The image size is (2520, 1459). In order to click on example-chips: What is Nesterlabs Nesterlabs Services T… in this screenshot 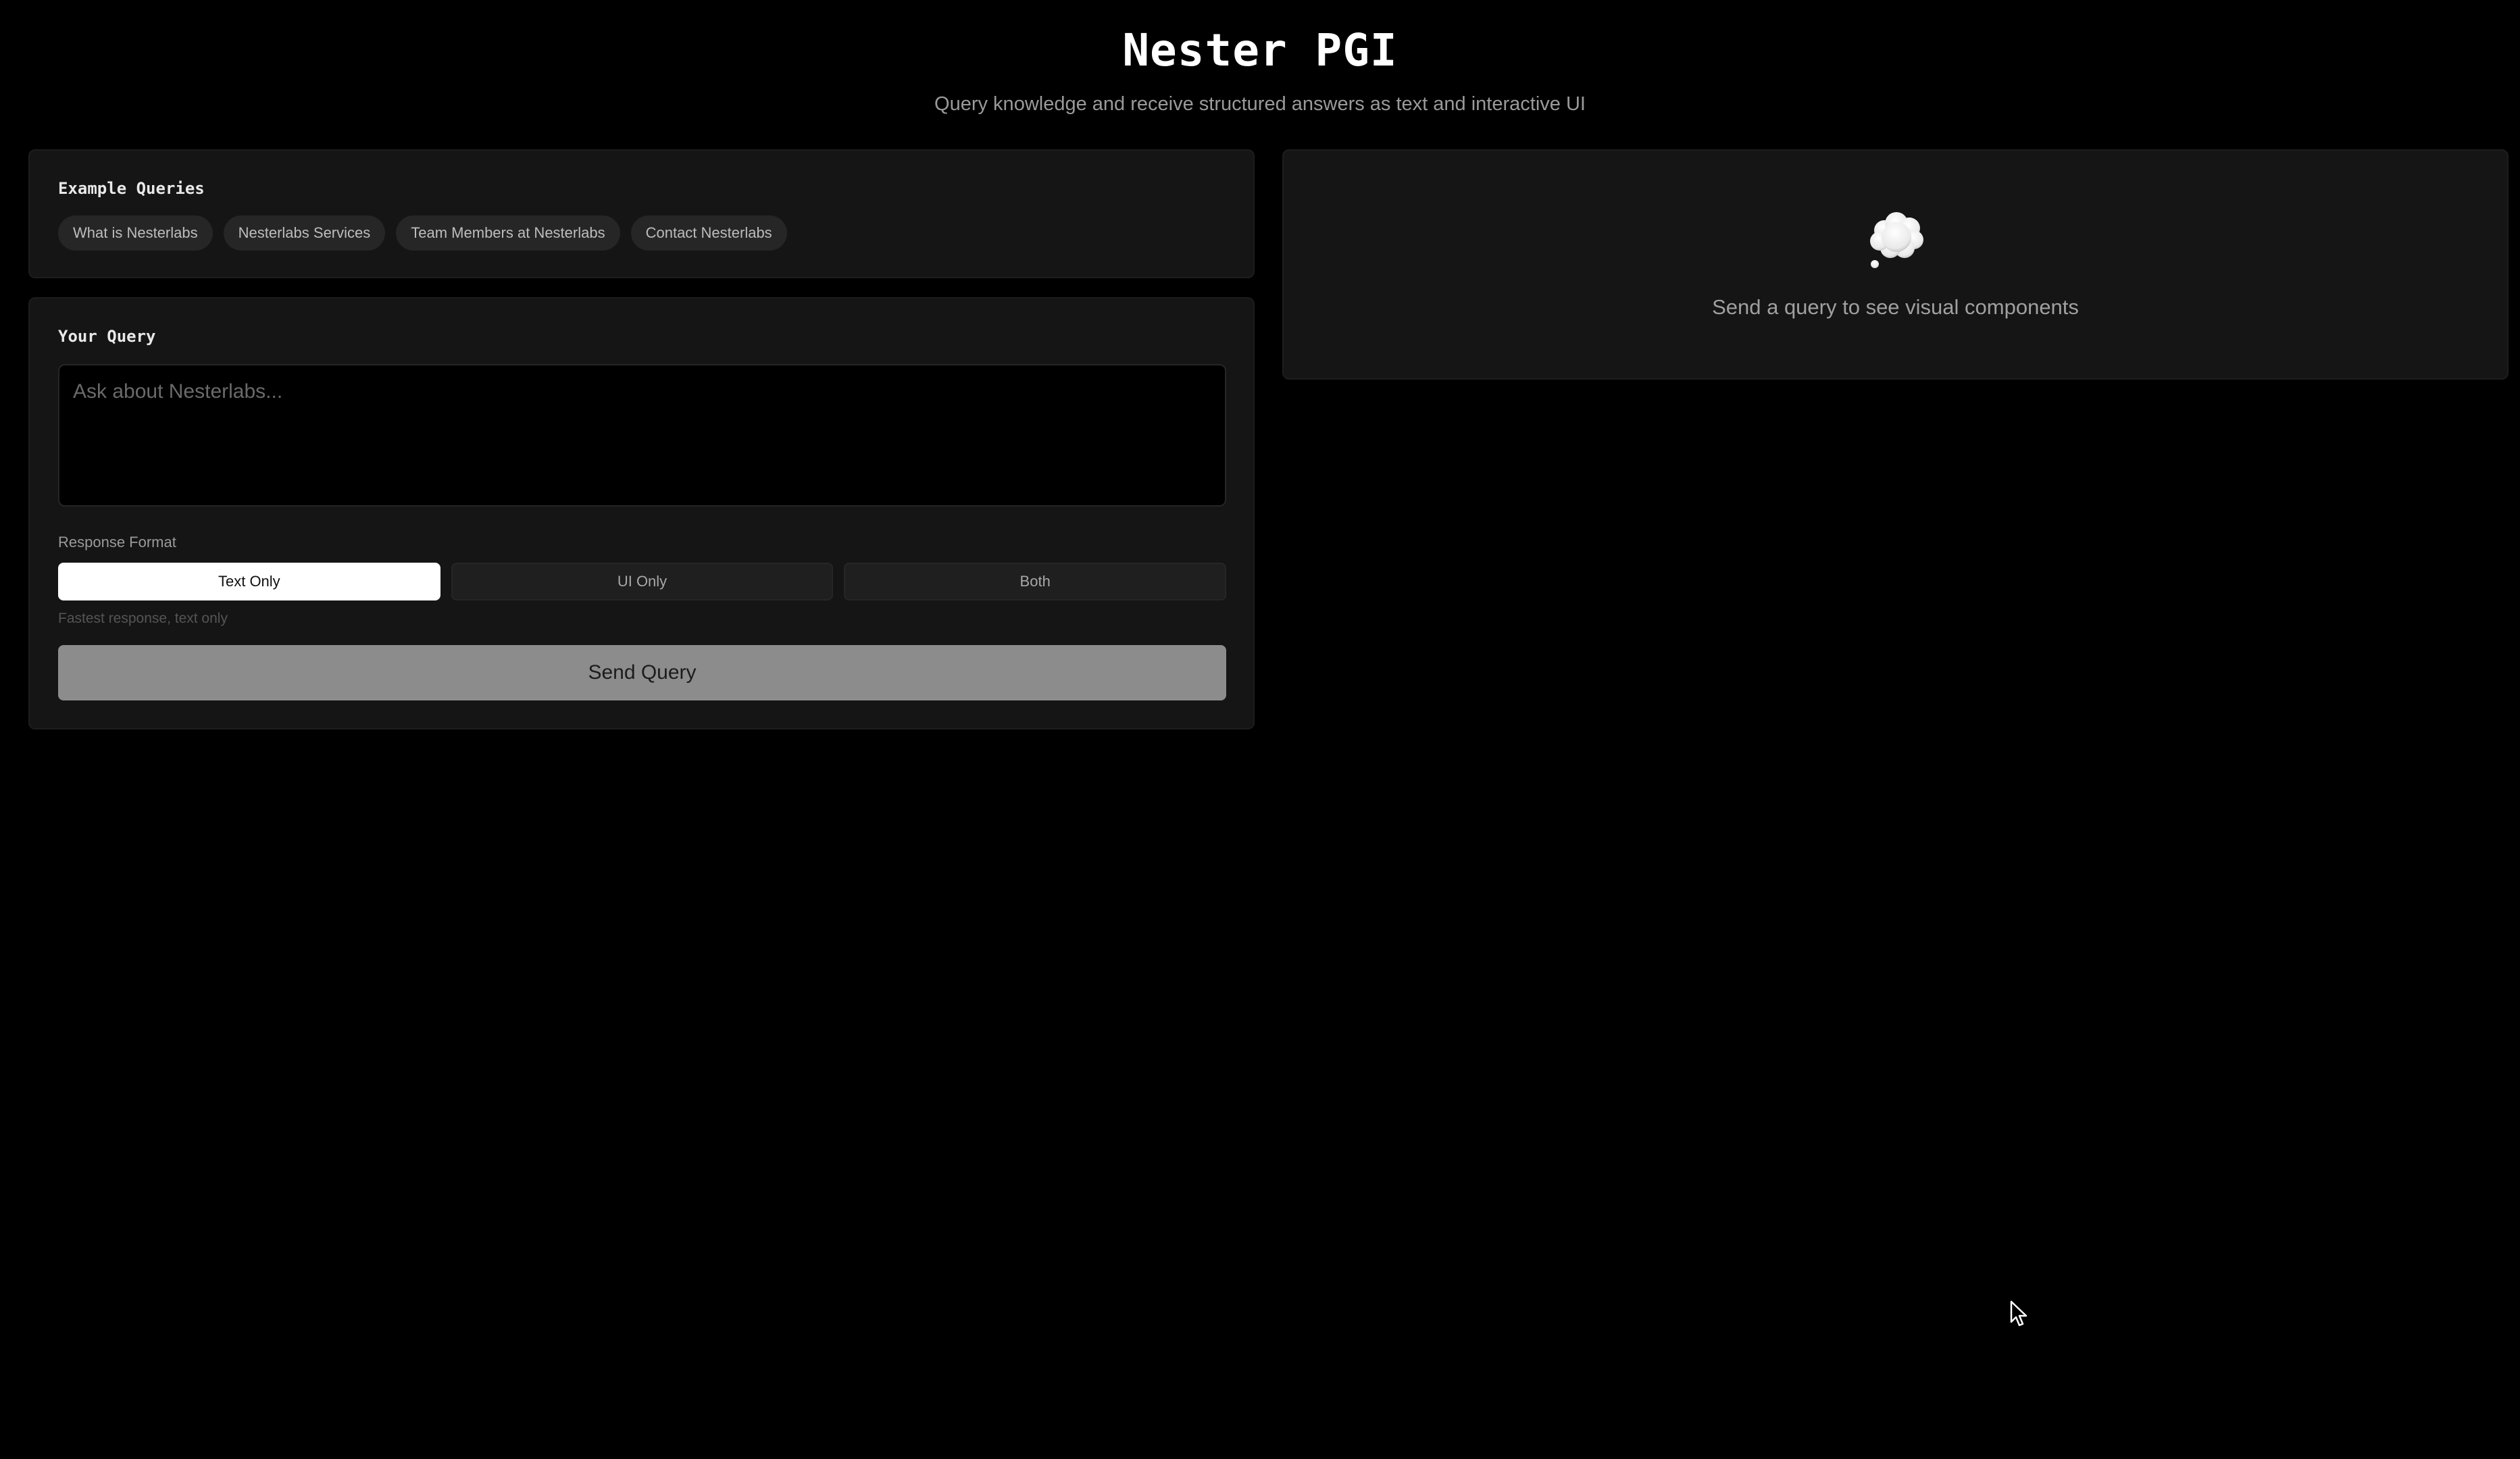, I will do `click(422, 233)`.